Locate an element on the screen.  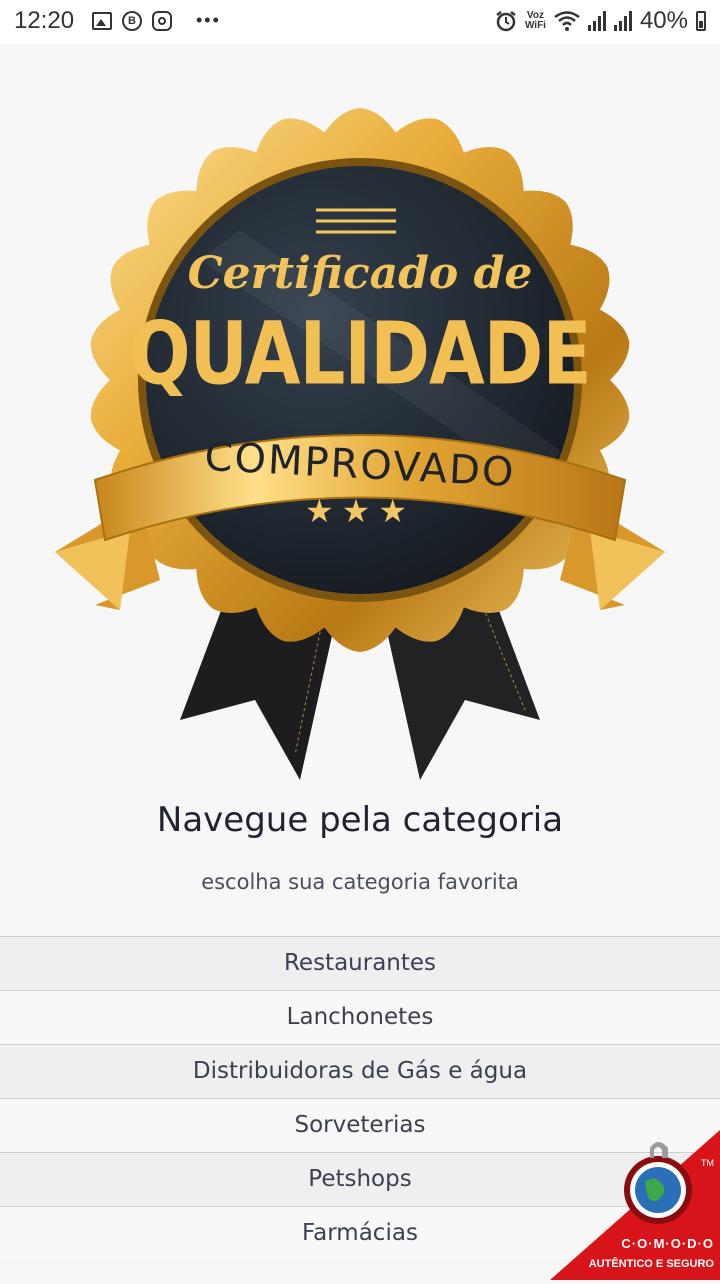
instagram-icon is located at coordinates (162, 20).